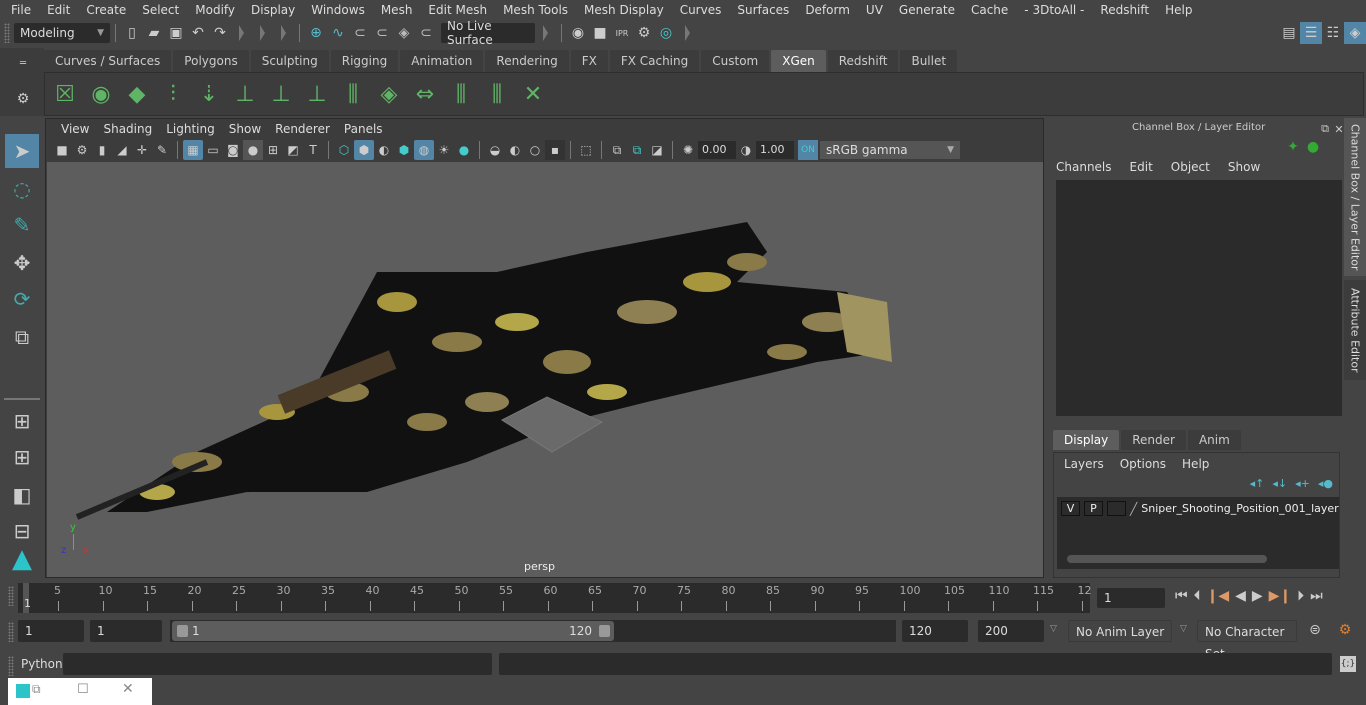 This screenshot has width=1366, height=705. I want to click on menu-mesh-display: Mesh Display, so click(624, 10).